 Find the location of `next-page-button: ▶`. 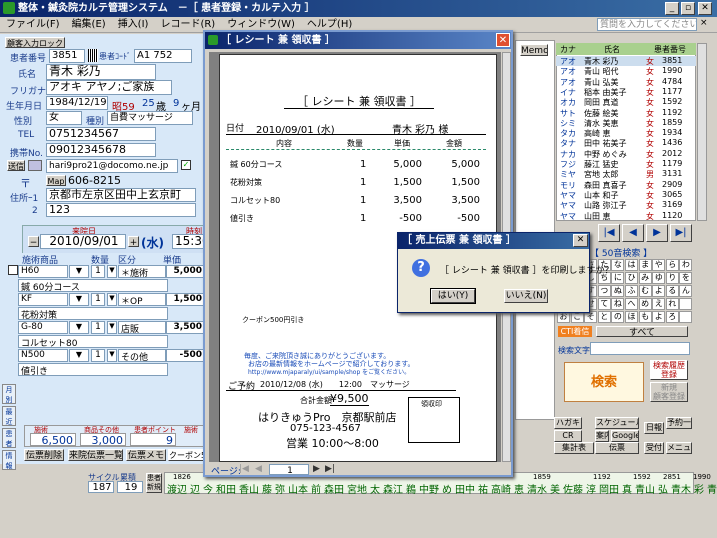

next-page-button: ▶ is located at coordinates (316, 469).